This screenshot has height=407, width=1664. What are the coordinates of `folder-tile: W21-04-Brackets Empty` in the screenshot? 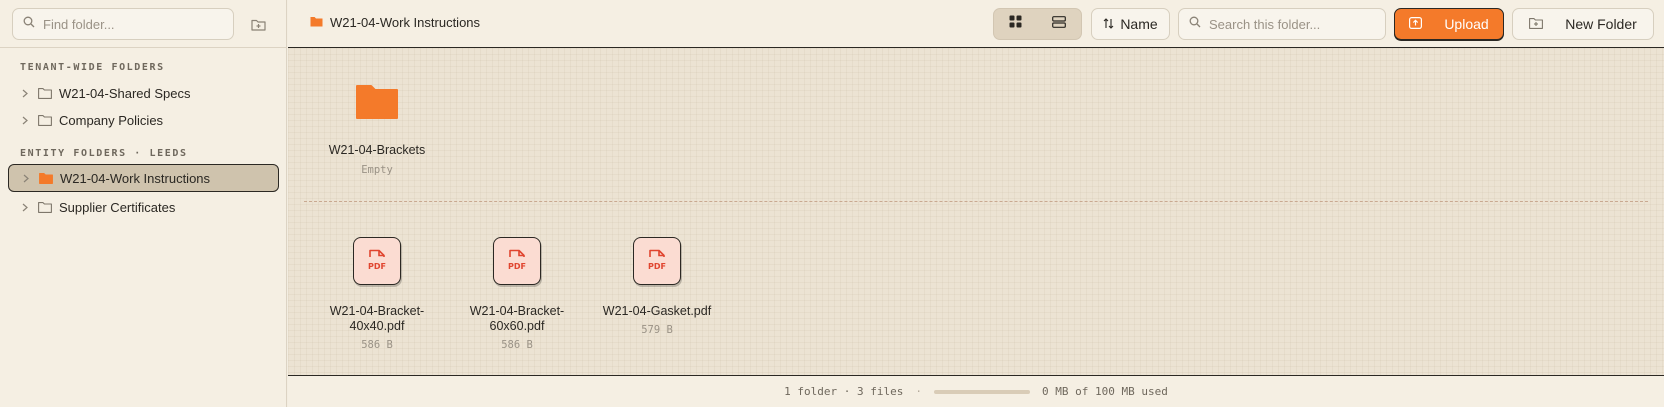 It's located at (377, 129).